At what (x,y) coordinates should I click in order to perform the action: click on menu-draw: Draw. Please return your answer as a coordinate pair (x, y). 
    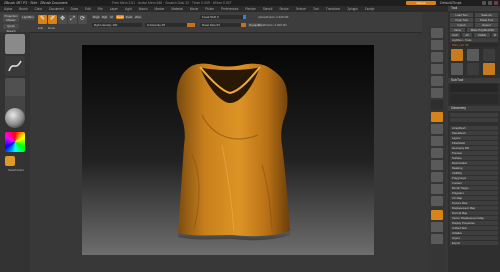
    Looking at the image, I should click on (74, 9).